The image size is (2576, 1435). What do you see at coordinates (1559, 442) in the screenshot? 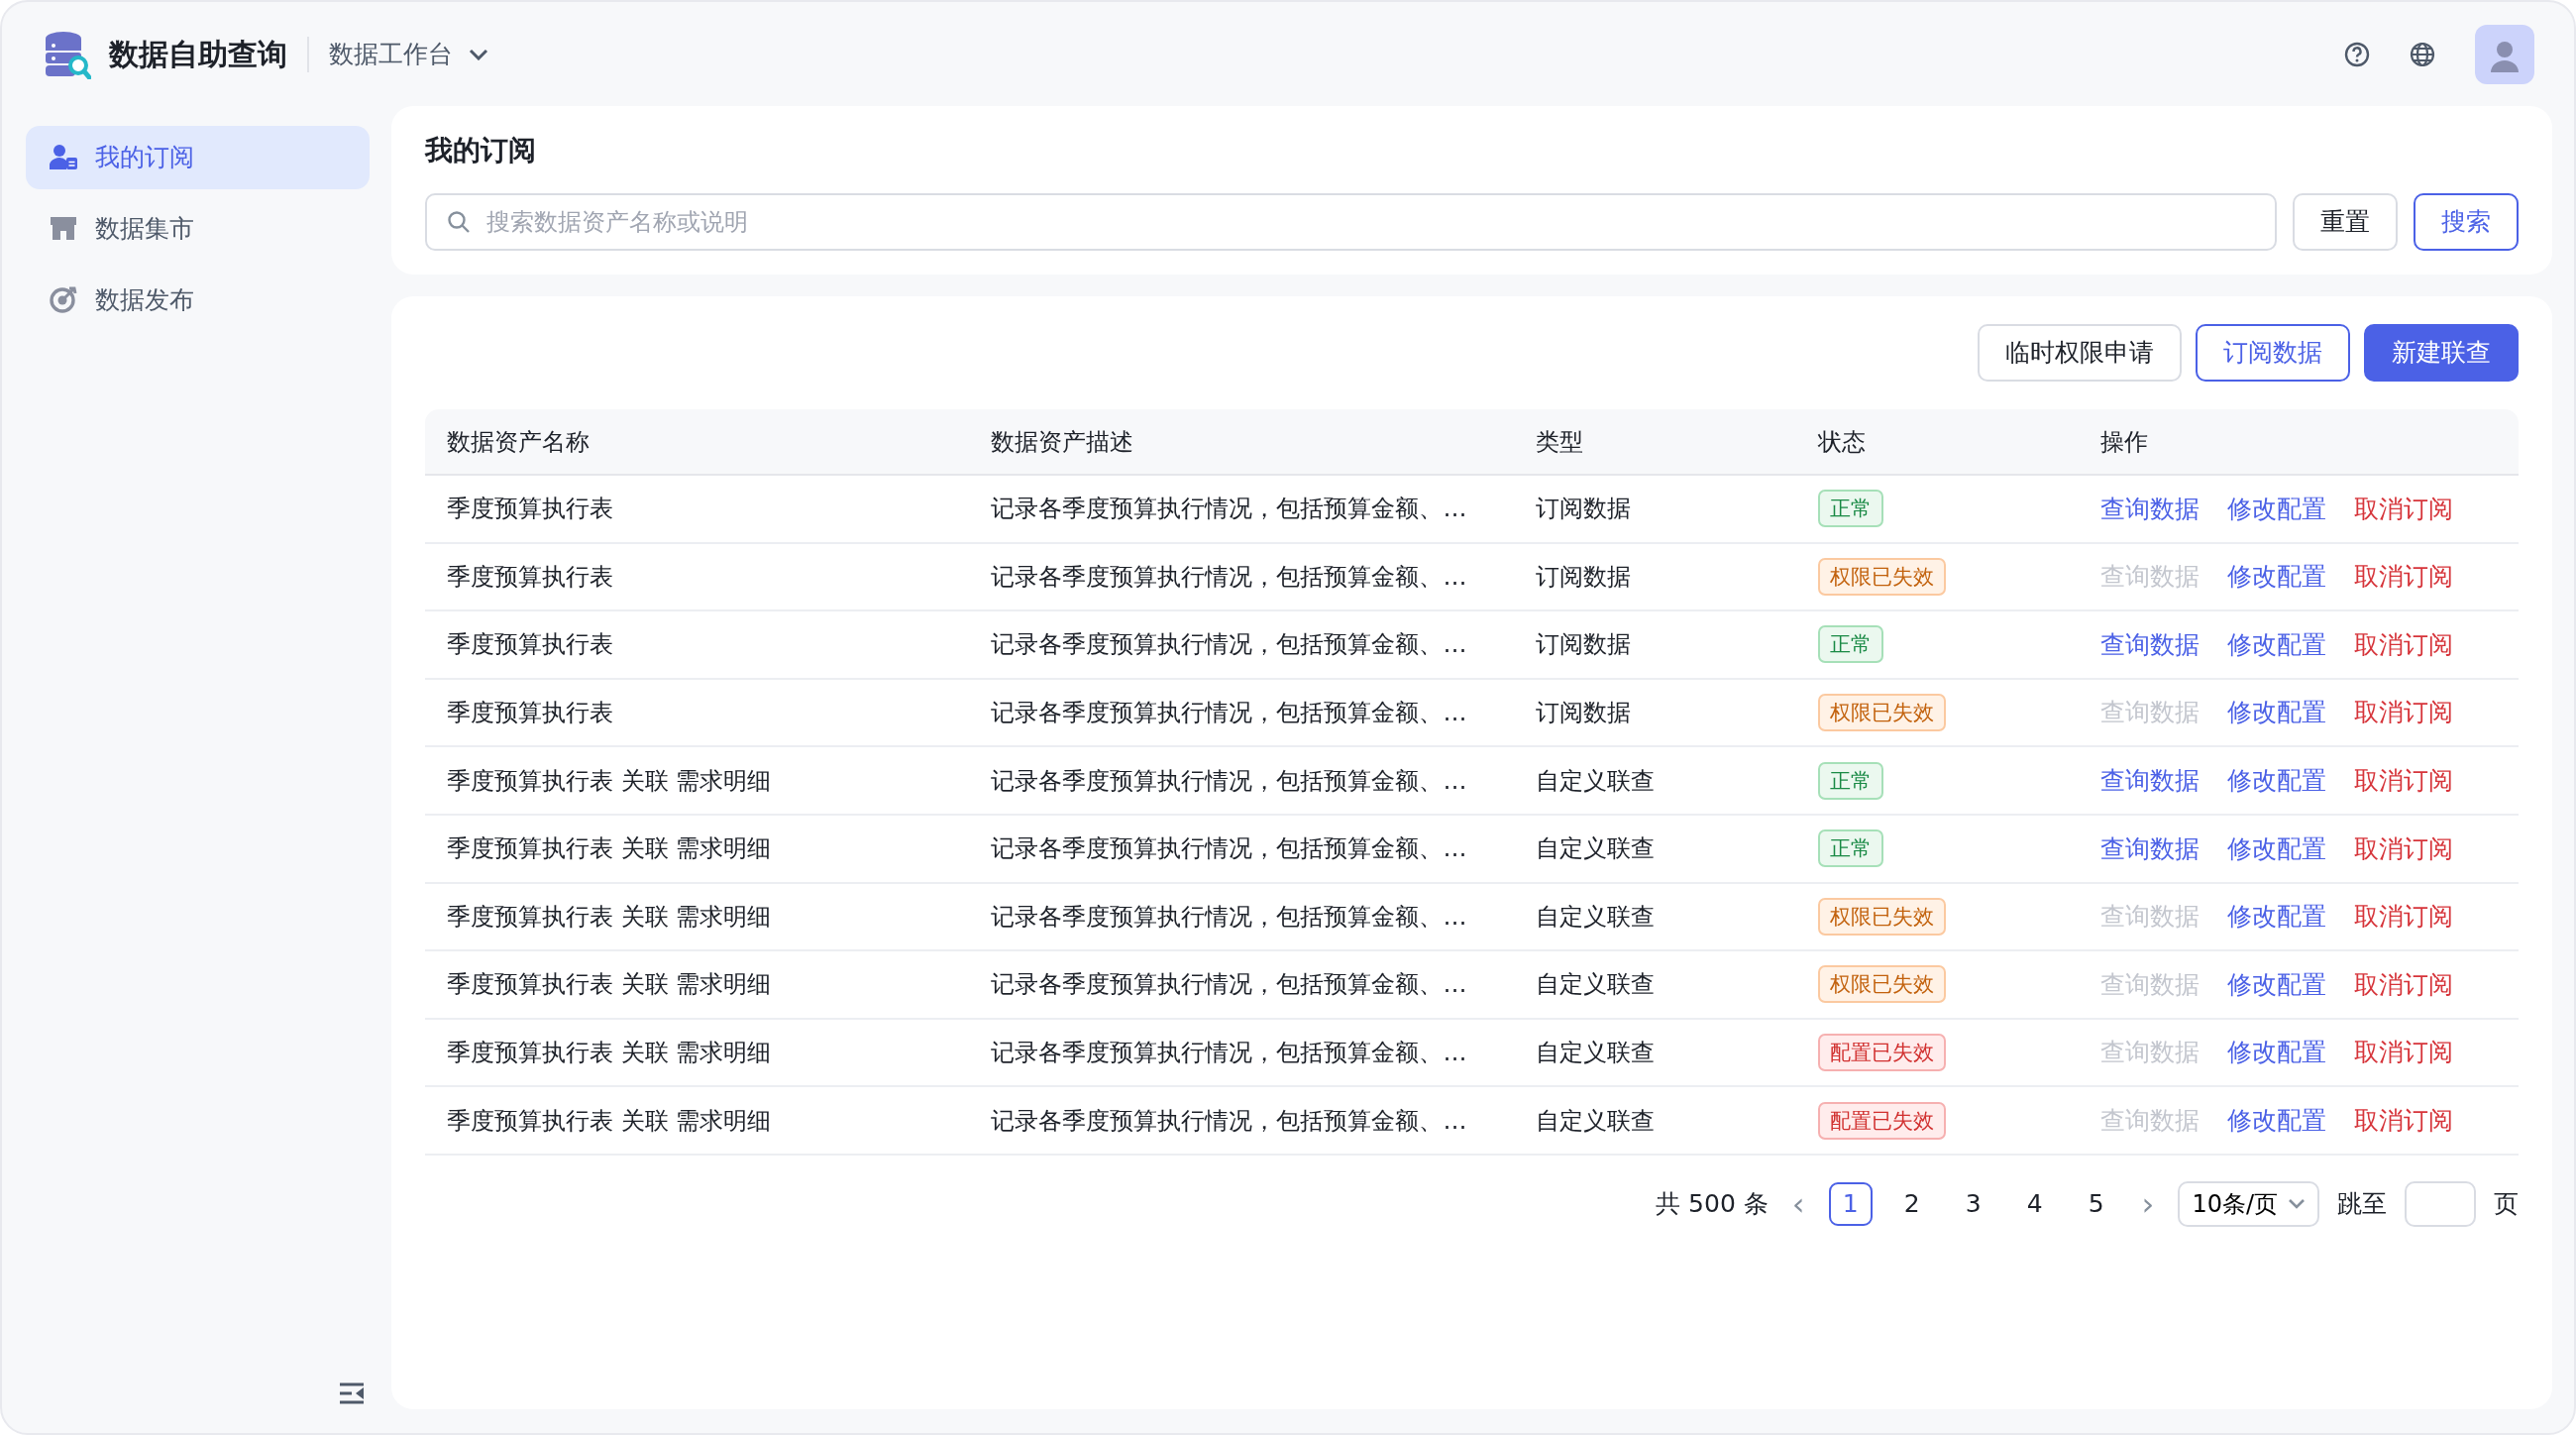
I see `column-header: 类型` at bounding box center [1559, 442].